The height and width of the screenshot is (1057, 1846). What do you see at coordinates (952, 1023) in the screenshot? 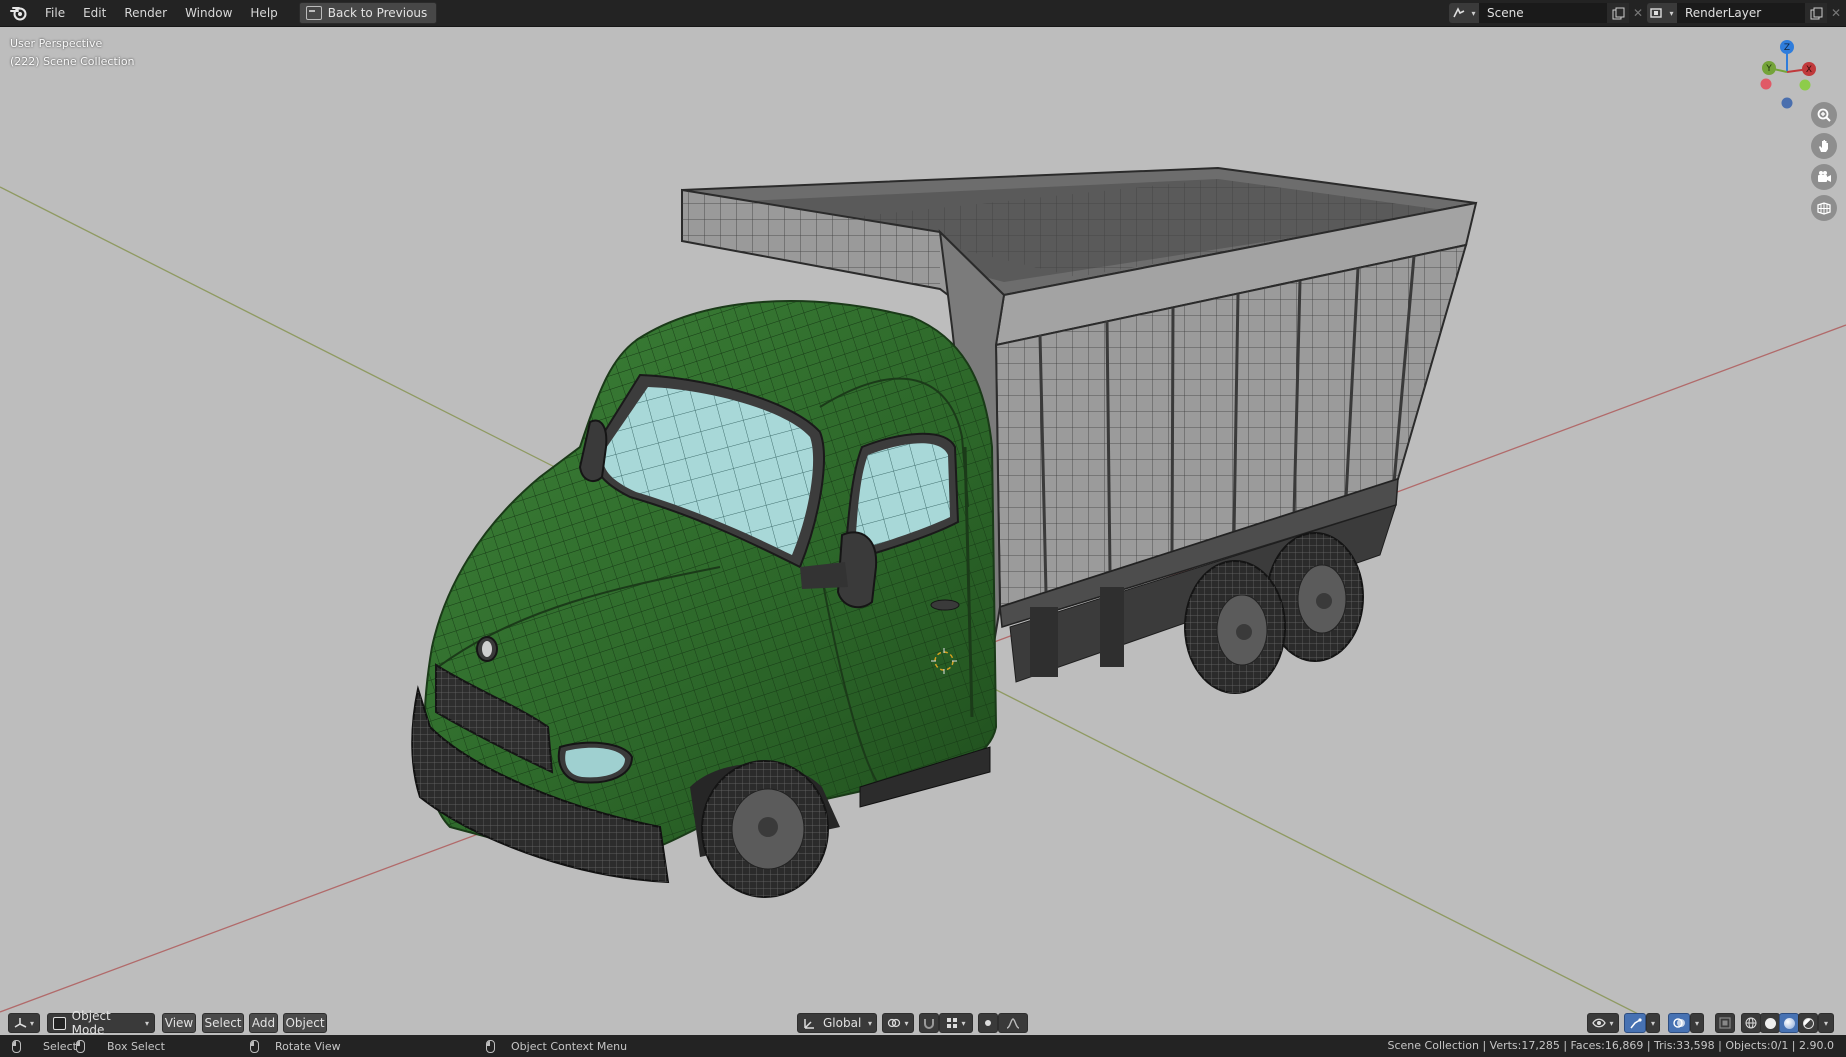
I see `snap-increment-icon` at bounding box center [952, 1023].